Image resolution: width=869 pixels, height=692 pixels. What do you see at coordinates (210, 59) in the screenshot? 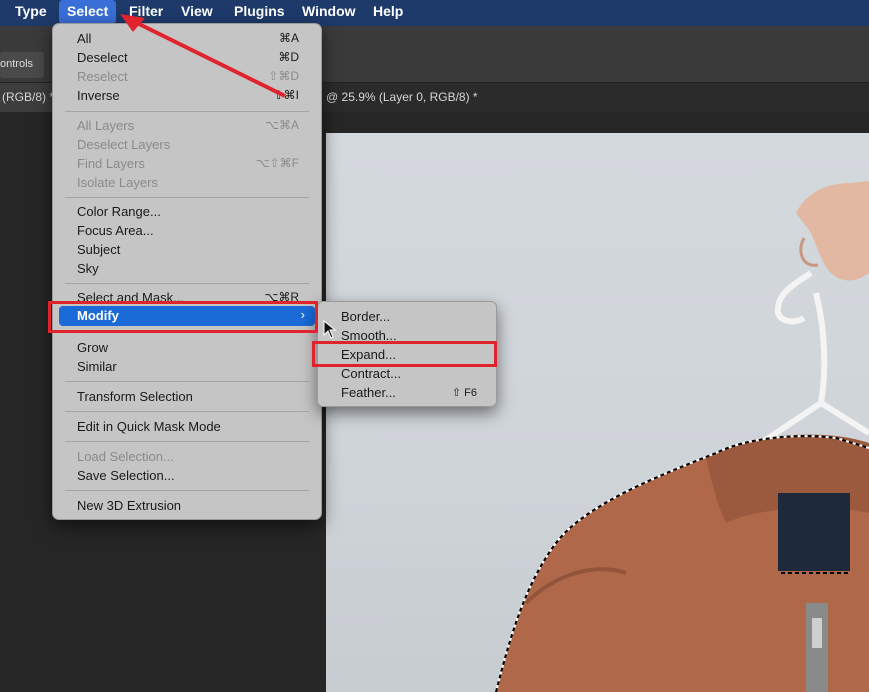
I see `annotation-arrow-line` at bounding box center [210, 59].